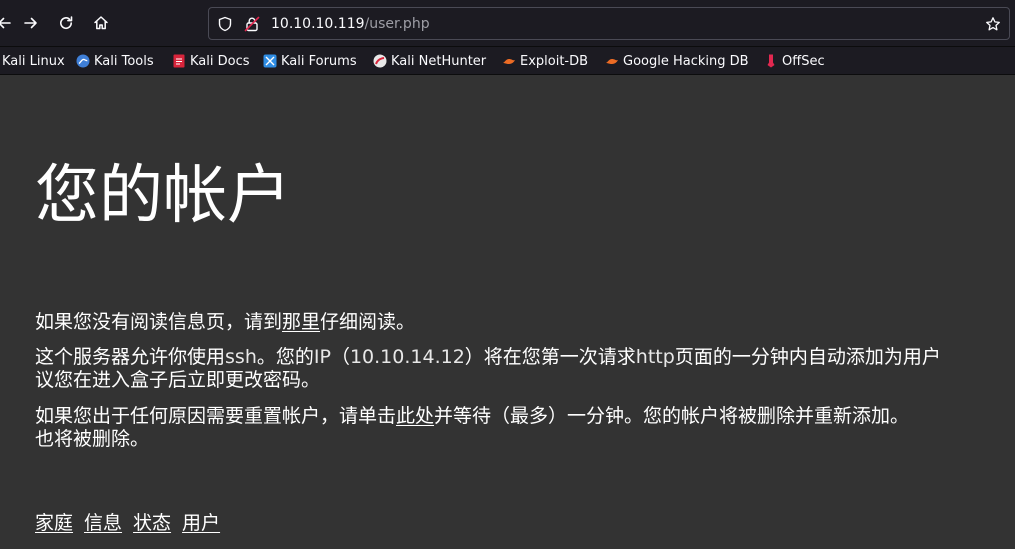 Image resolution: width=1015 pixels, height=549 pixels. What do you see at coordinates (807, 357) in the screenshot?
I see `ssh-text-5: 页面的一分钟内自动添加为用户` at bounding box center [807, 357].